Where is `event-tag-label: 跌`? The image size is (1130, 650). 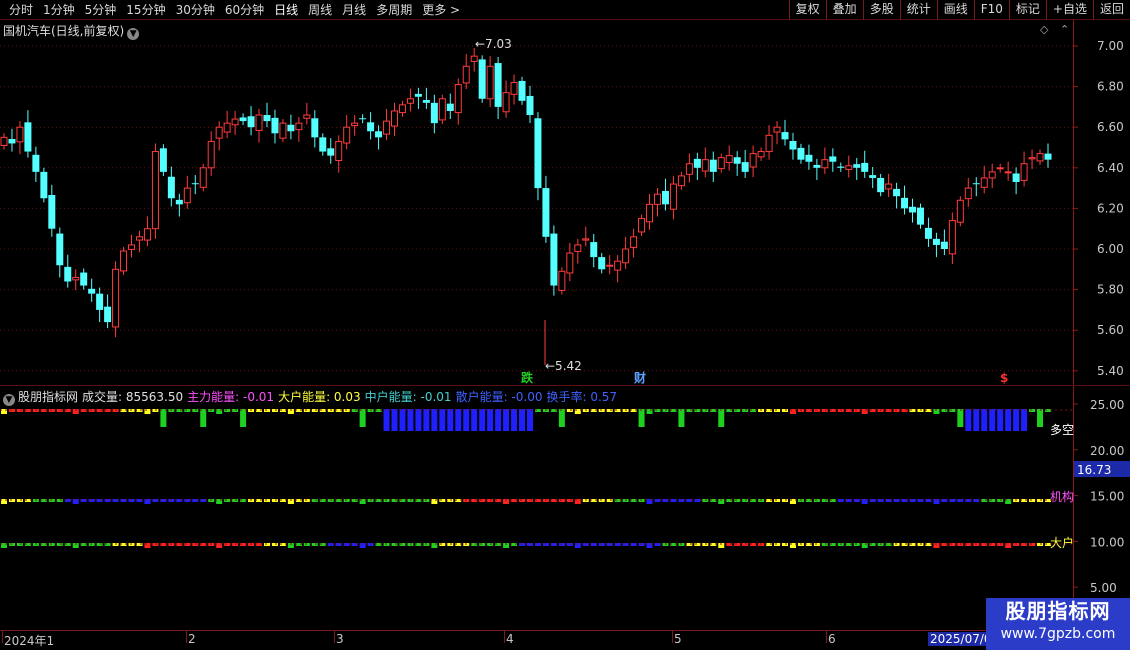
event-tag-label: 跌 is located at coordinates (527, 377).